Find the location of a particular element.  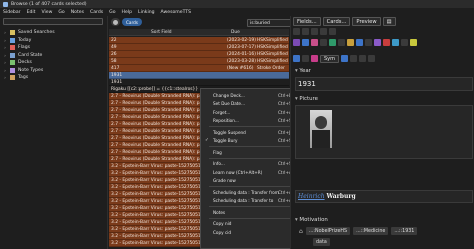

align-icon is located at coordinates (368, 42).